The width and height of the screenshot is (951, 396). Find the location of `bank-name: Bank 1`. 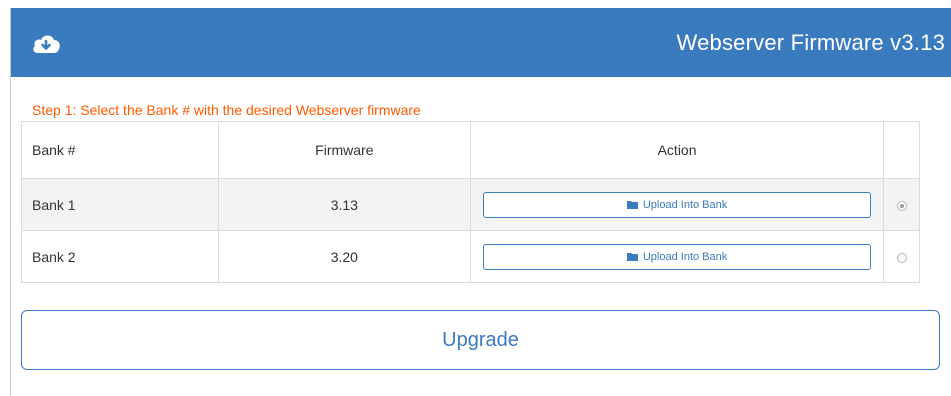

bank-name: Bank 1 is located at coordinates (120, 204).